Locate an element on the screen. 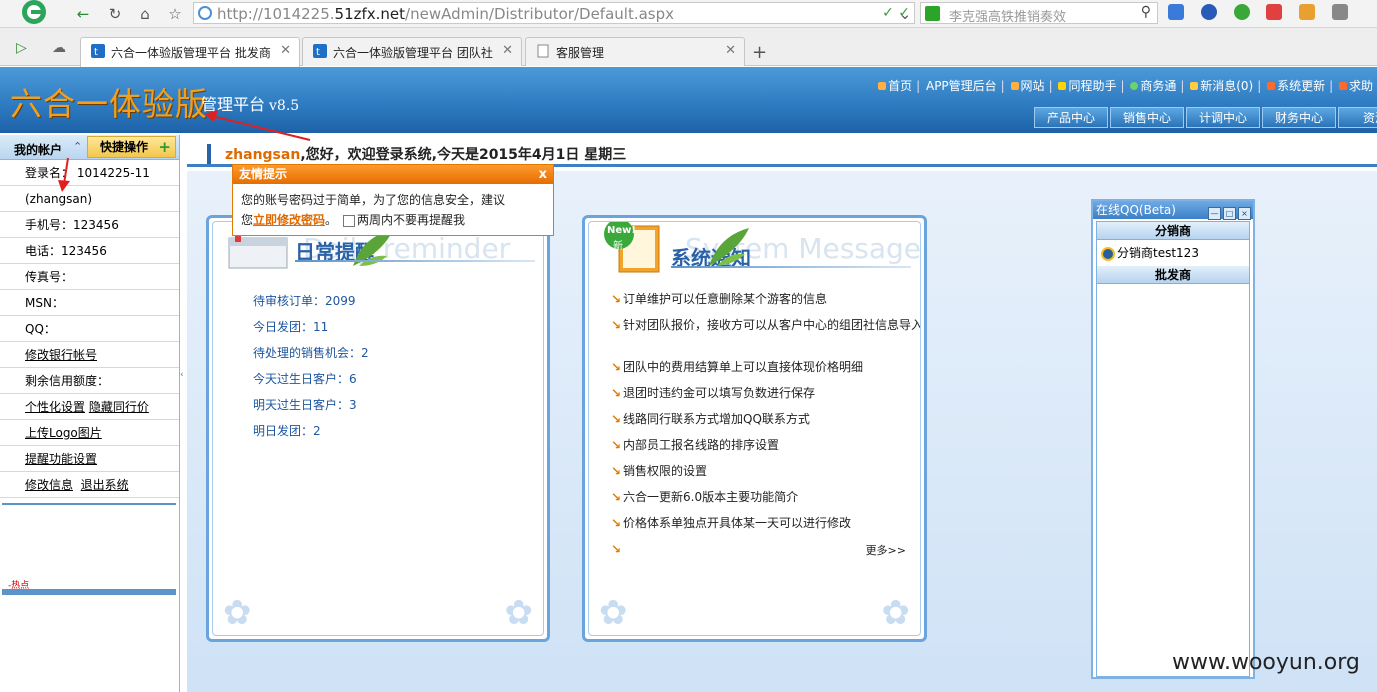 The image size is (1377, 692). minimize-icon: — is located at coordinates (1214, 213).